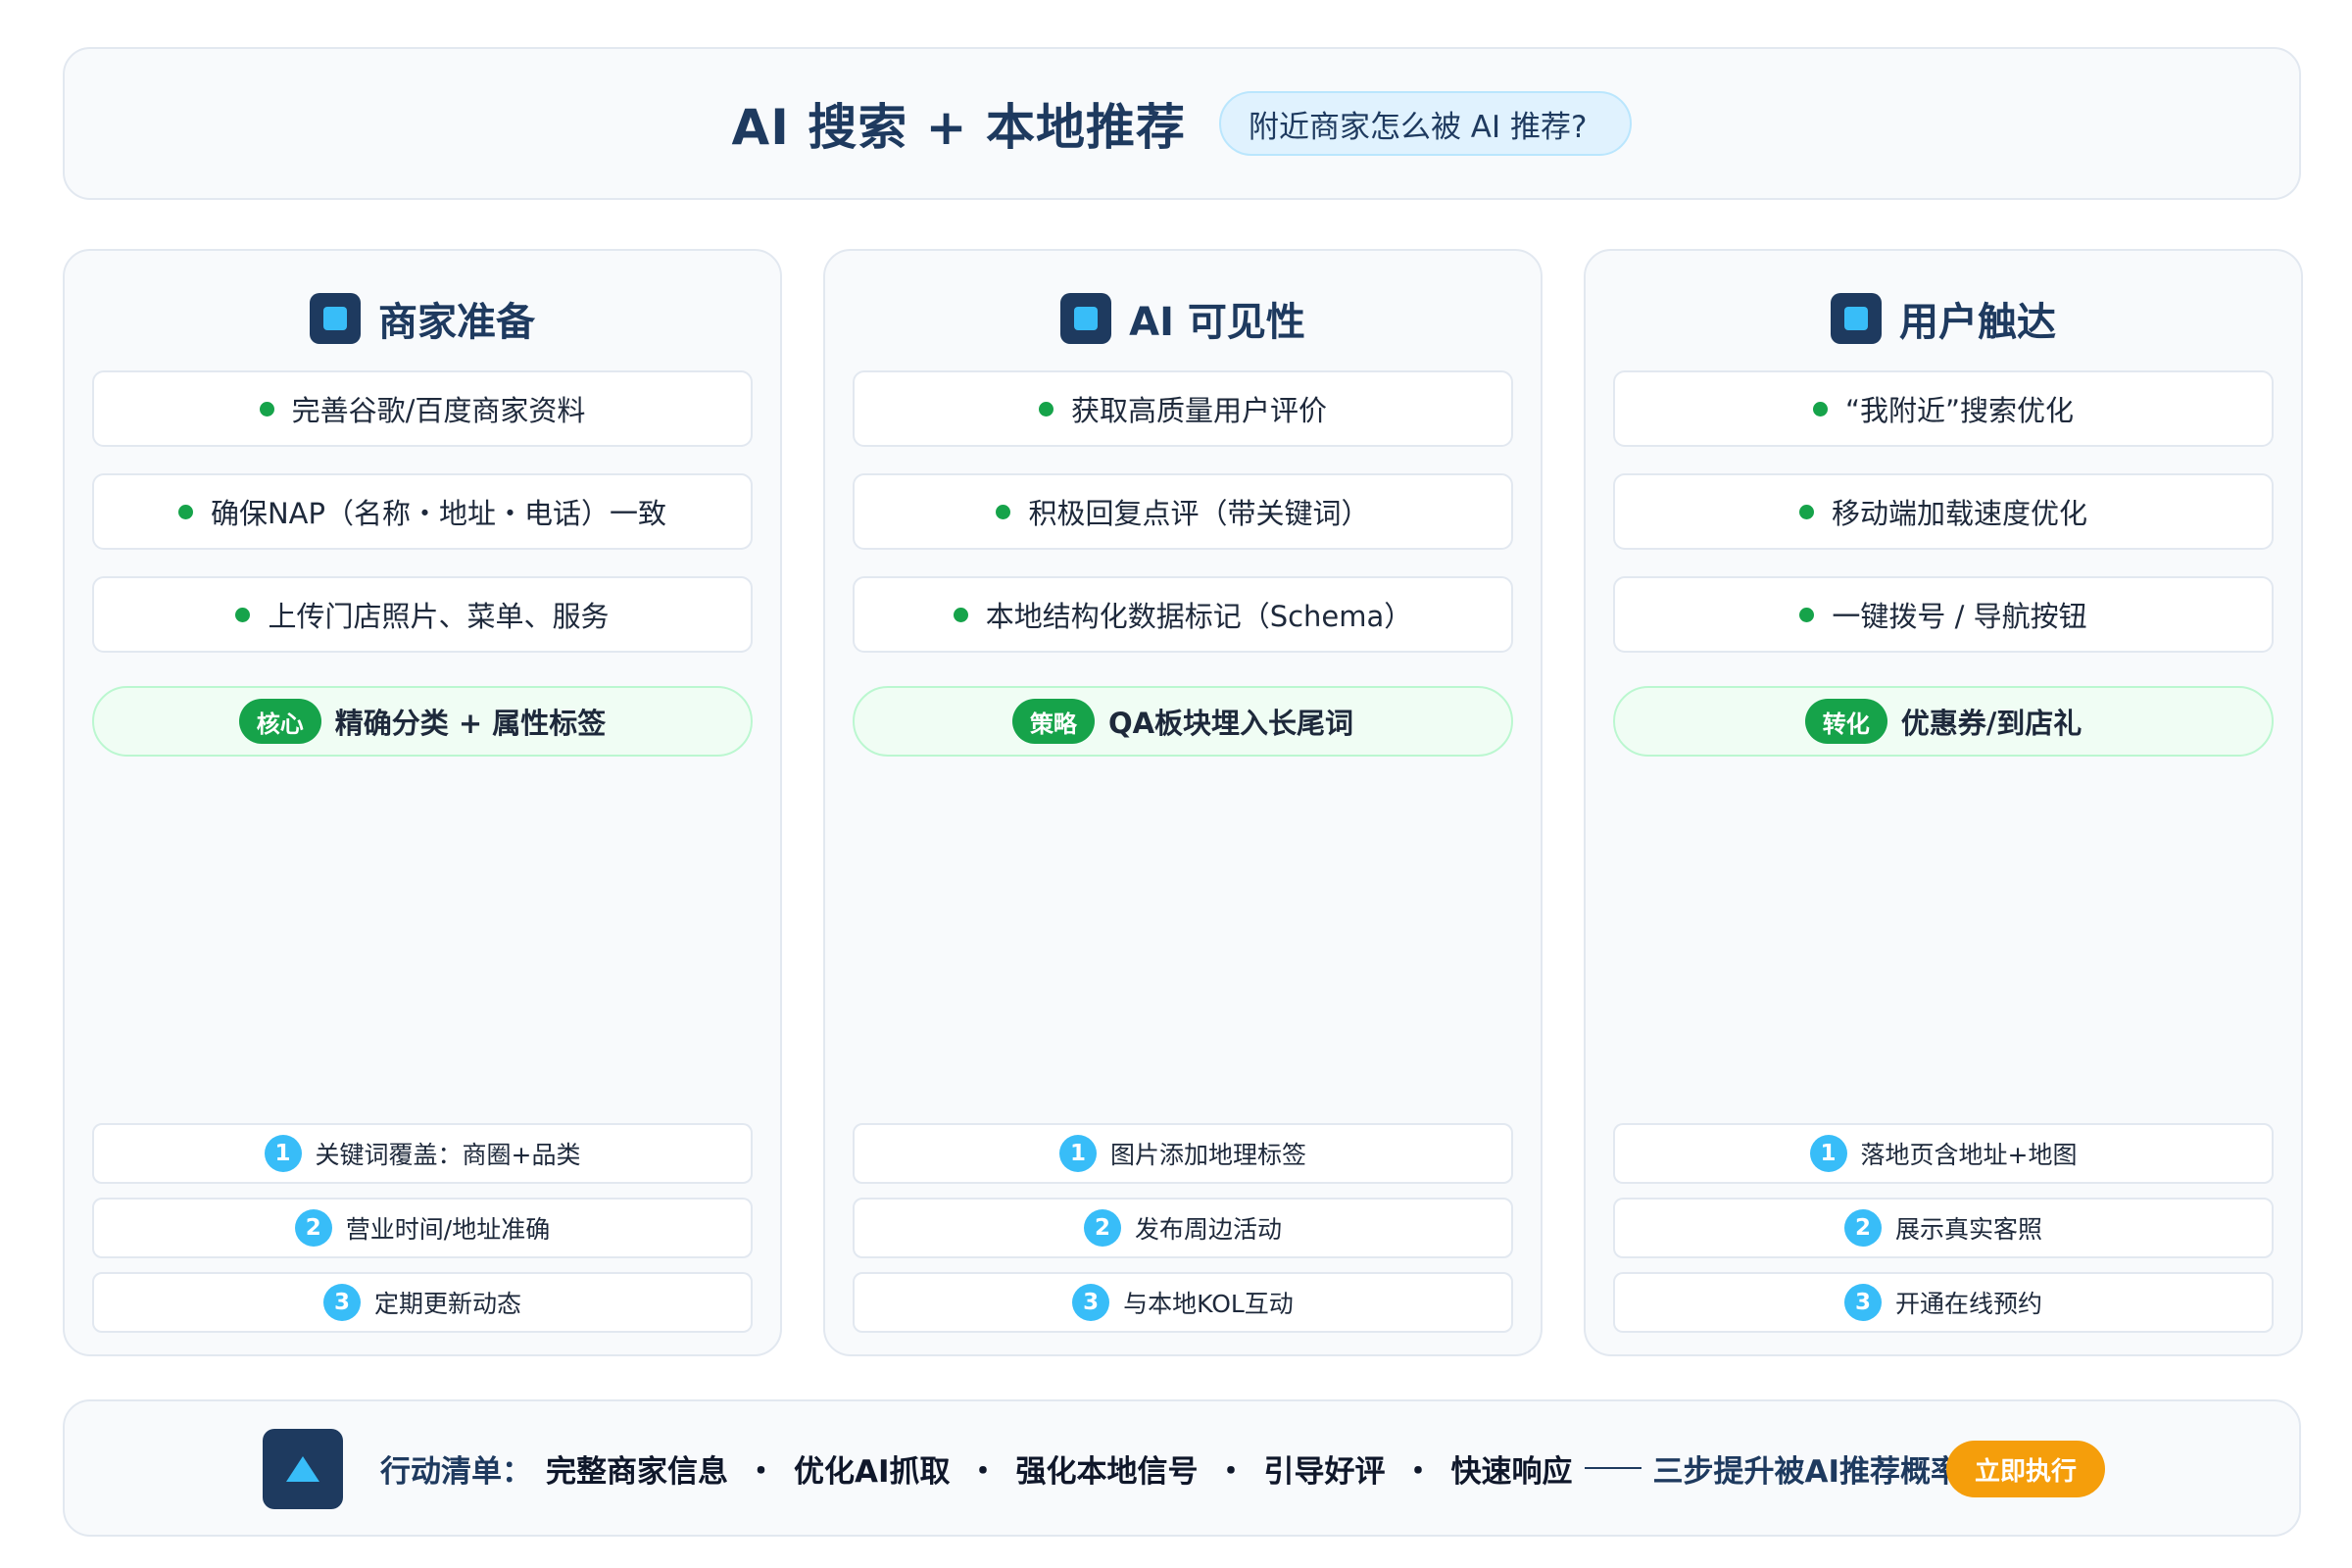  What do you see at coordinates (456, 1471) in the screenshot?
I see `checklist-label: 行动清单：` at bounding box center [456, 1471].